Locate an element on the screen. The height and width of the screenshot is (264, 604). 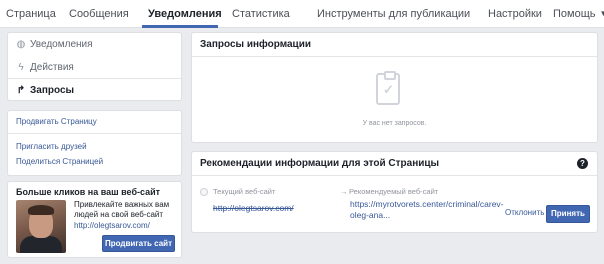
help-menu: Помощь ▼ is located at coordinates (578, 14).